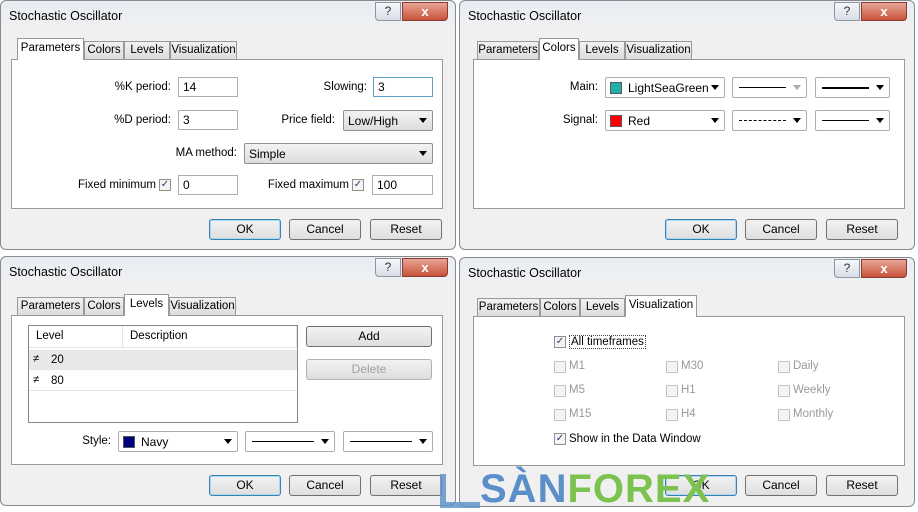 This screenshot has height=512, width=918. What do you see at coordinates (208, 87) in the screenshot?
I see `k-period-input: 14` at bounding box center [208, 87].